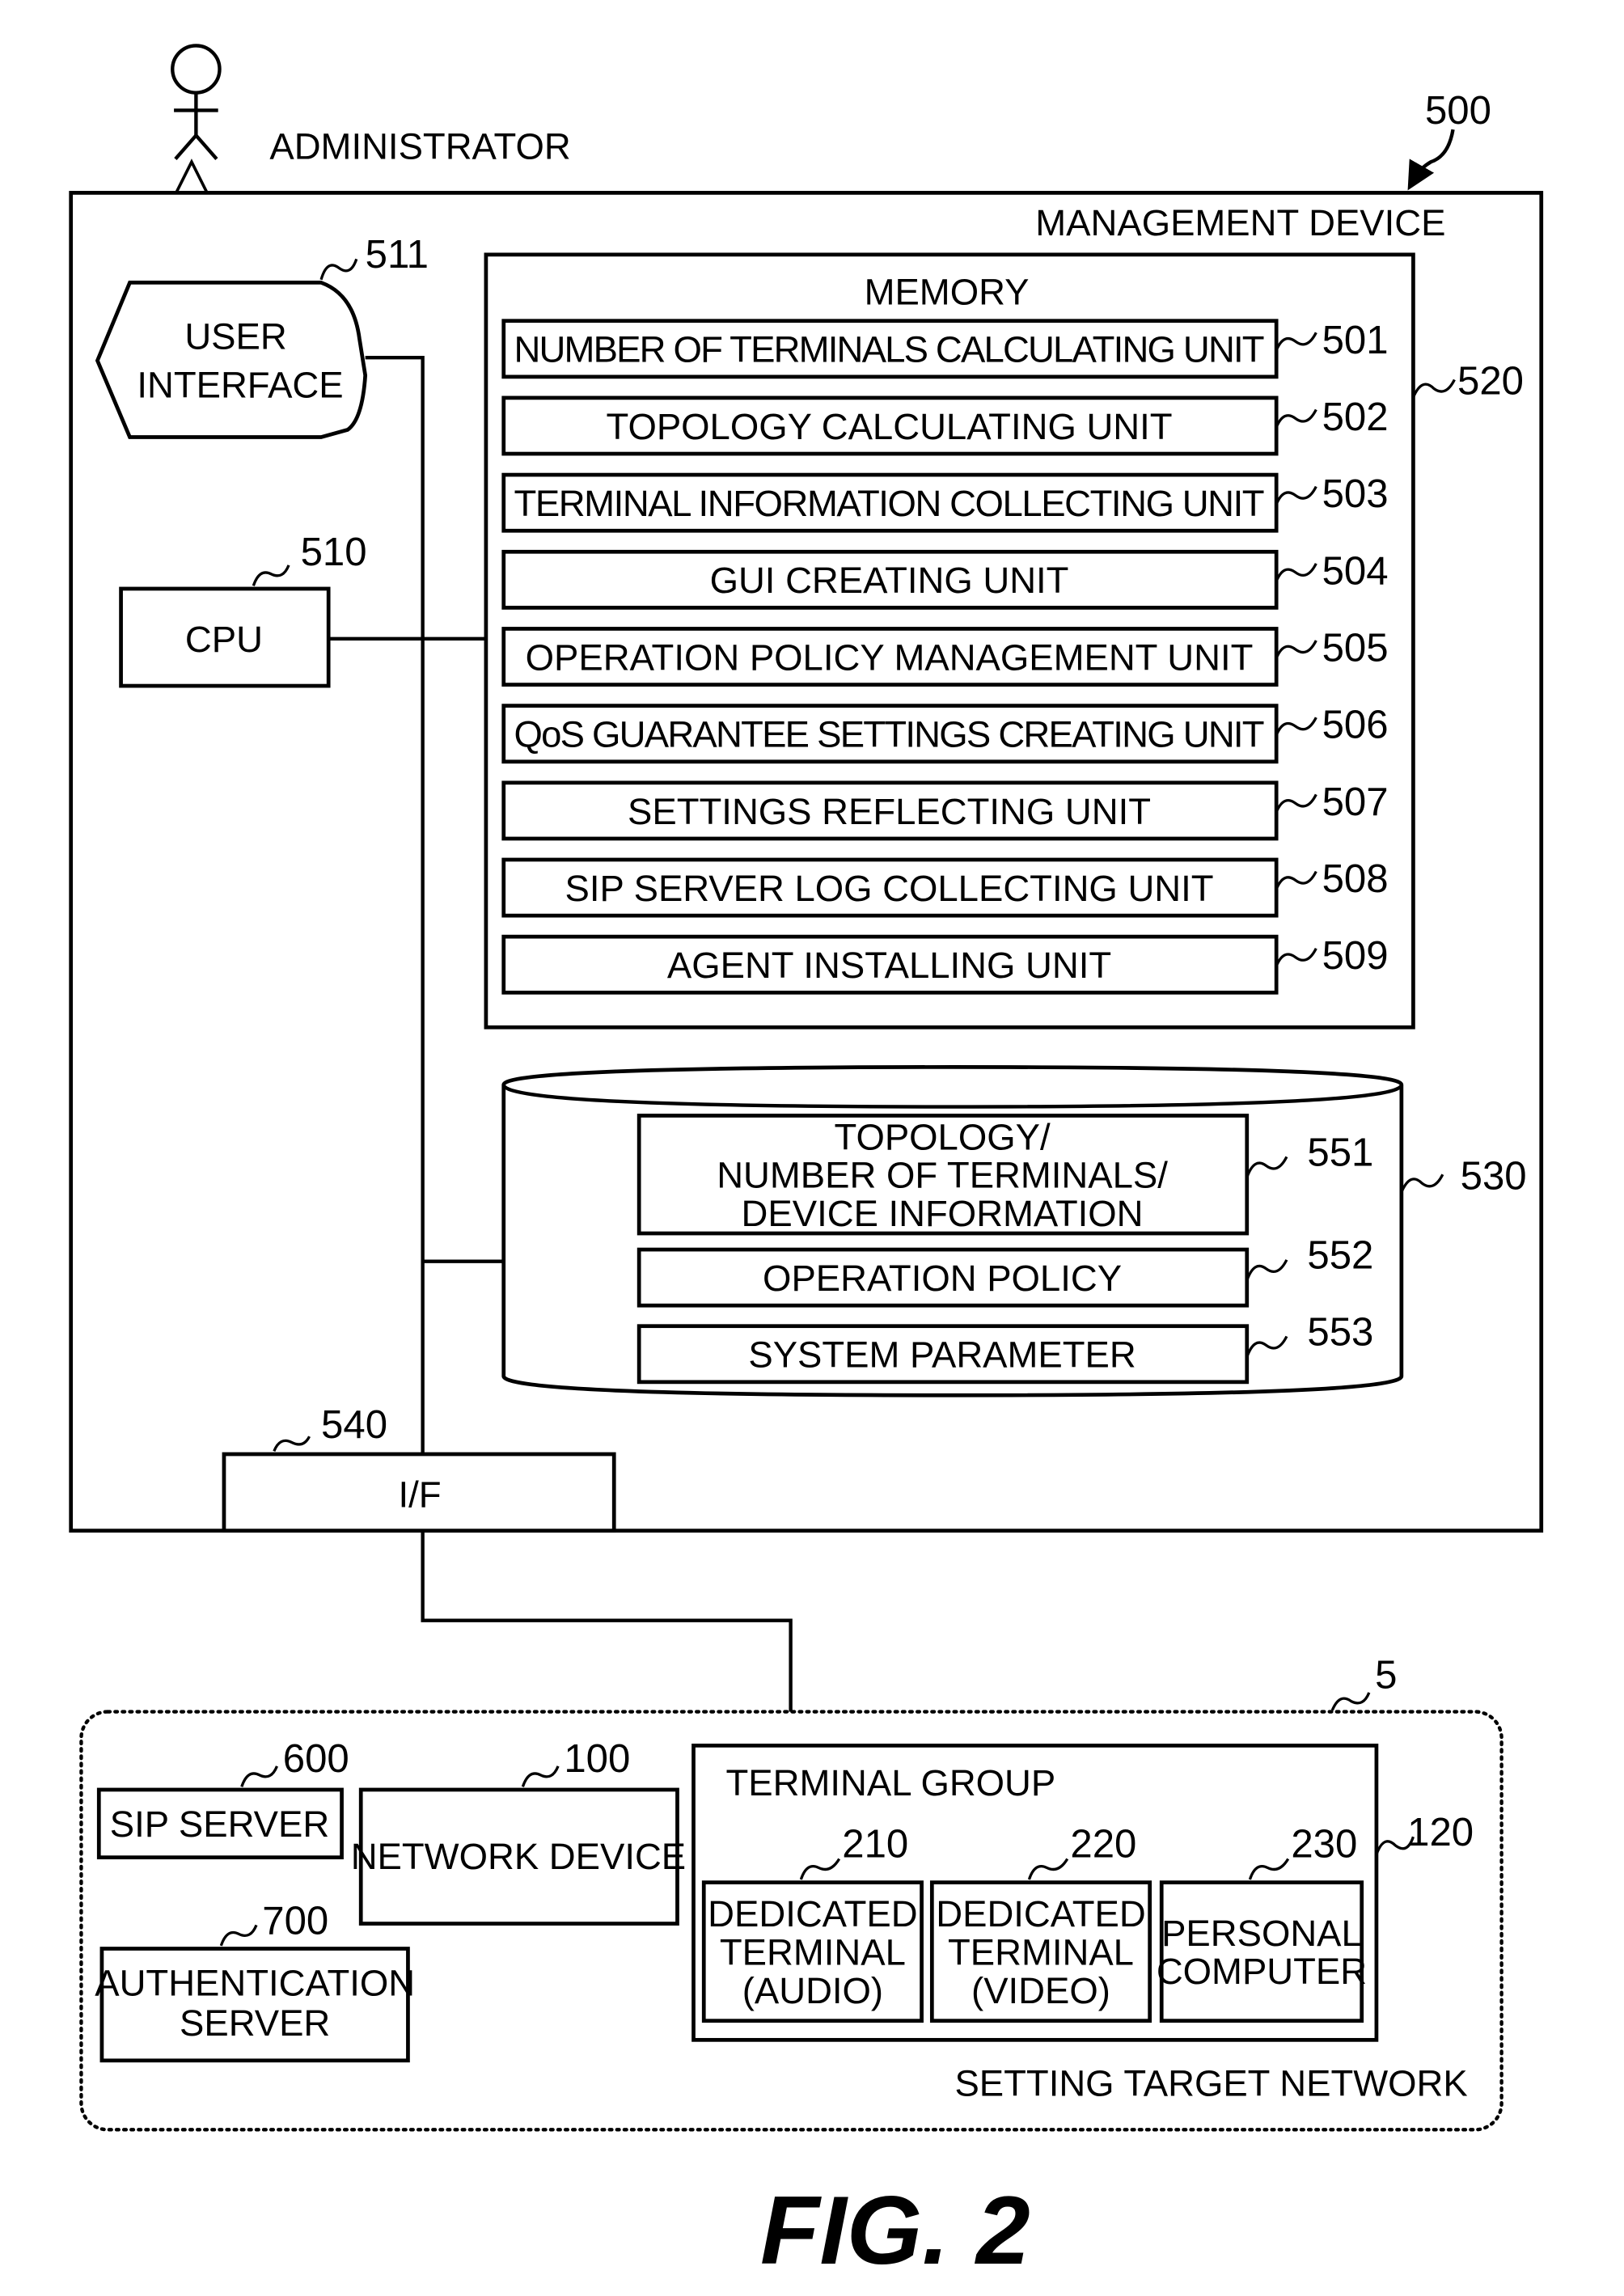 Image resolution: width=1624 pixels, height=2296 pixels. I want to click on terminal-ref: 210, so click(875, 1845).